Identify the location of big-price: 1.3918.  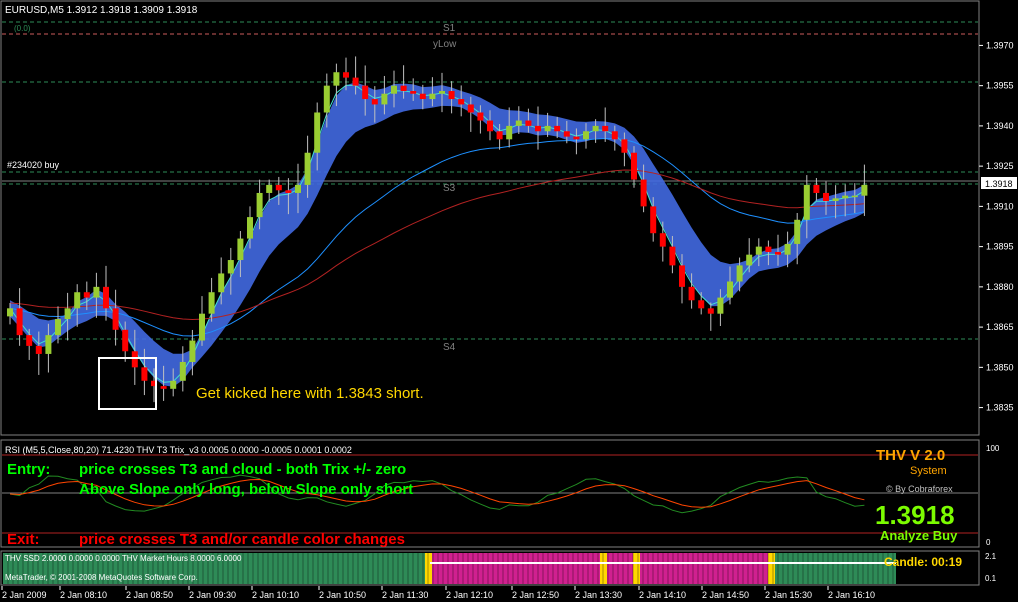
(915, 515).